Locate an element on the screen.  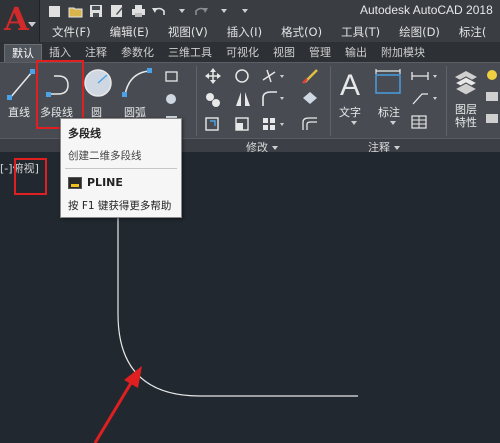
autocad-logo-icon: A is located at coordinates (16, 19).